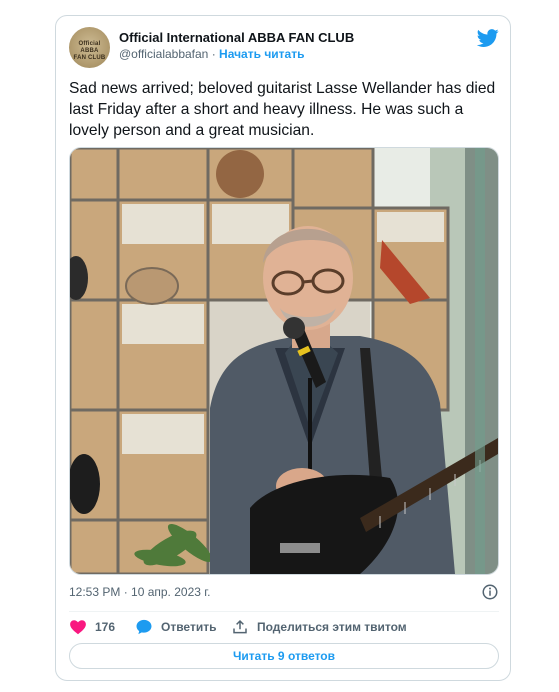 The height and width of the screenshot is (692, 559). I want to click on read-replies-button: Читать 9 ответов, so click(284, 656).